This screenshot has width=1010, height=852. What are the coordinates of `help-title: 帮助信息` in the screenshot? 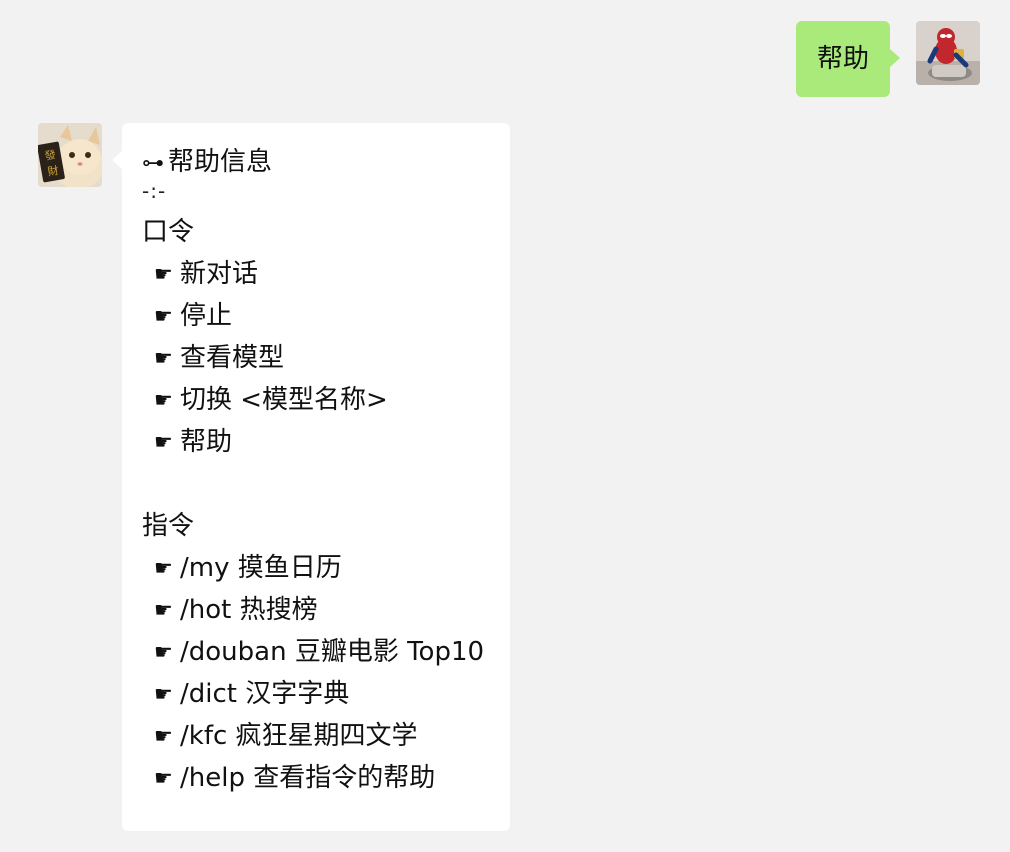 It's located at (220, 162).